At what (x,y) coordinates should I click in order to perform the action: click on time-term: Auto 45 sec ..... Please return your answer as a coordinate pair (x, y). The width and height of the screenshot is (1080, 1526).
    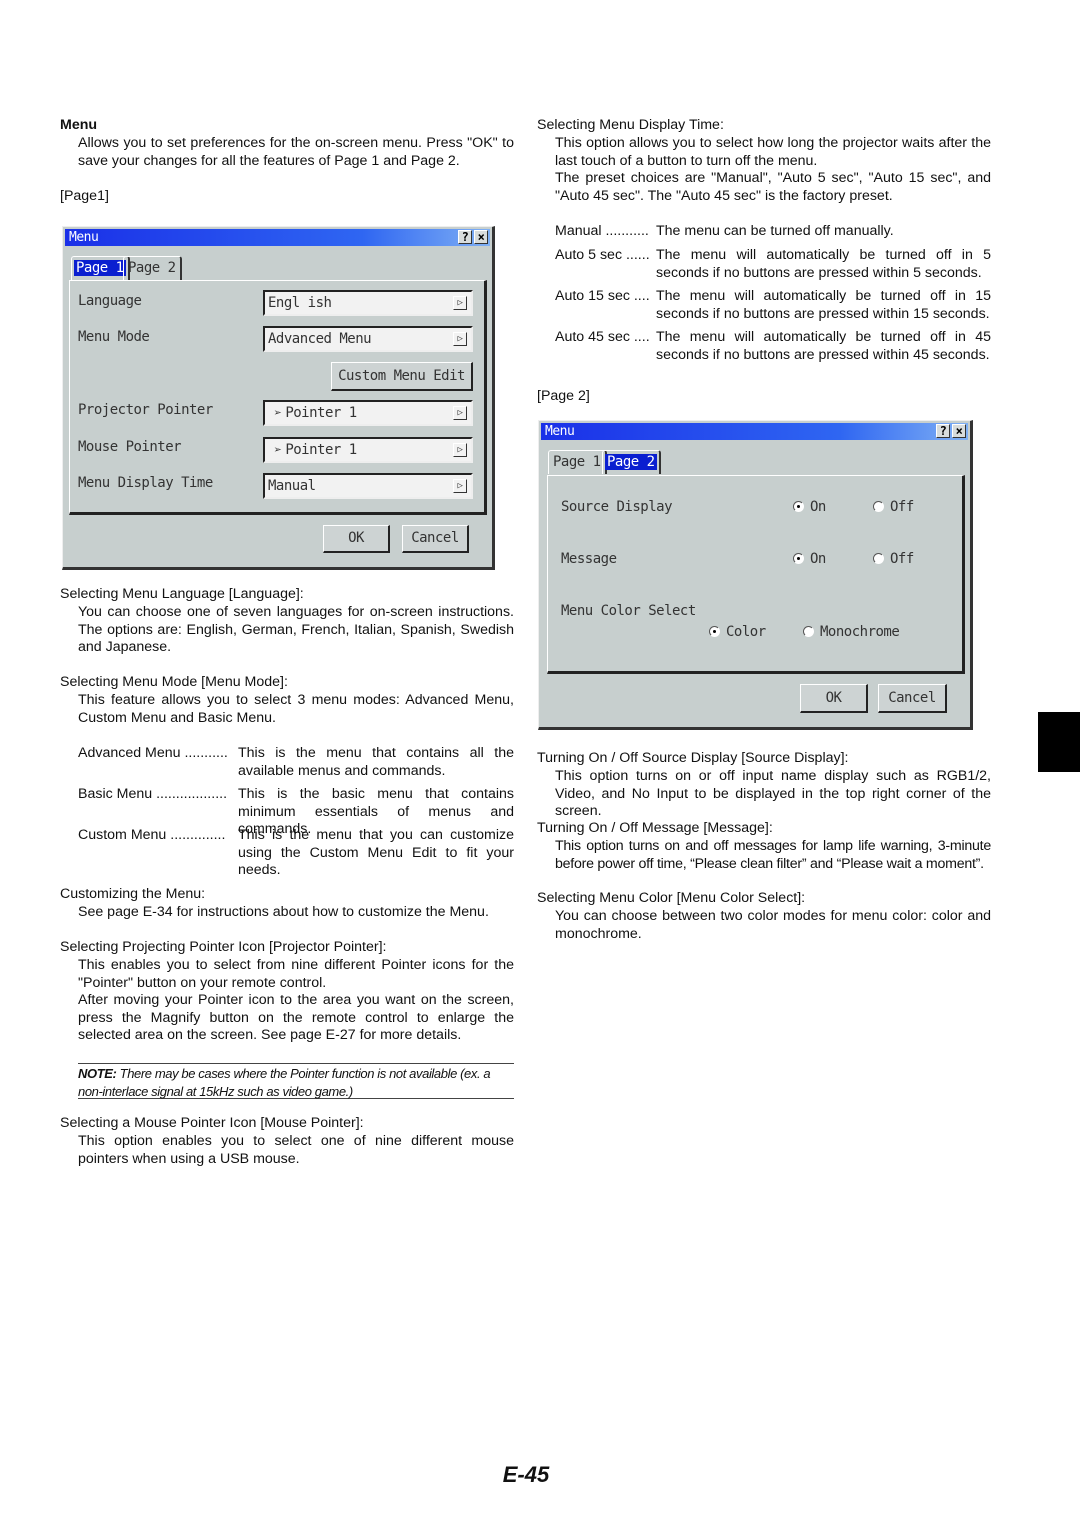
    Looking at the image, I should click on (602, 337).